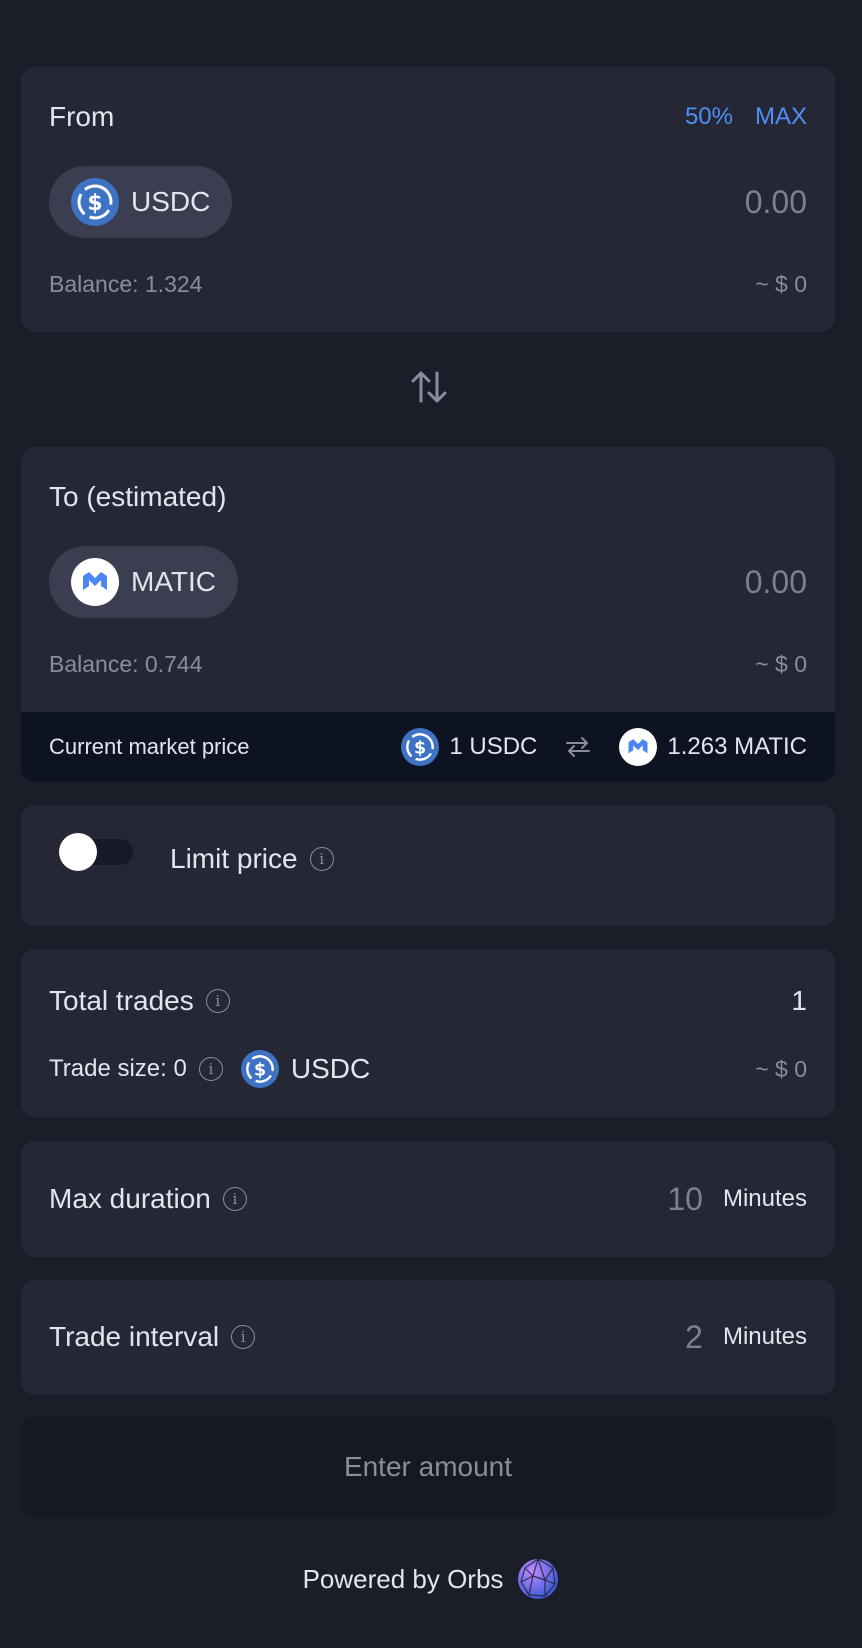 This screenshot has width=862, height=1648. I want to click on from-usd-value: ~ $ 0, so click(781, 283).